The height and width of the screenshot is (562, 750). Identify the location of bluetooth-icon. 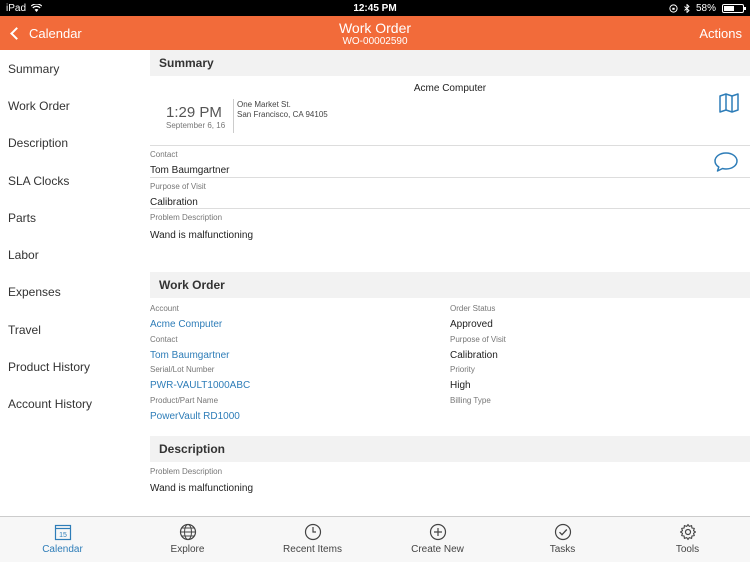
(687, 8).